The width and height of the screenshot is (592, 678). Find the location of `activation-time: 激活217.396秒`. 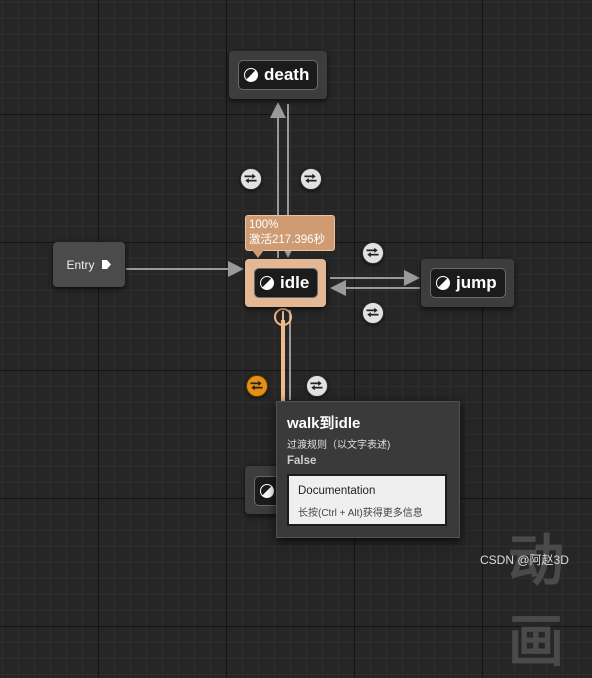

activation-time: 激活217.396秒 is located at coordinates (287, 240).